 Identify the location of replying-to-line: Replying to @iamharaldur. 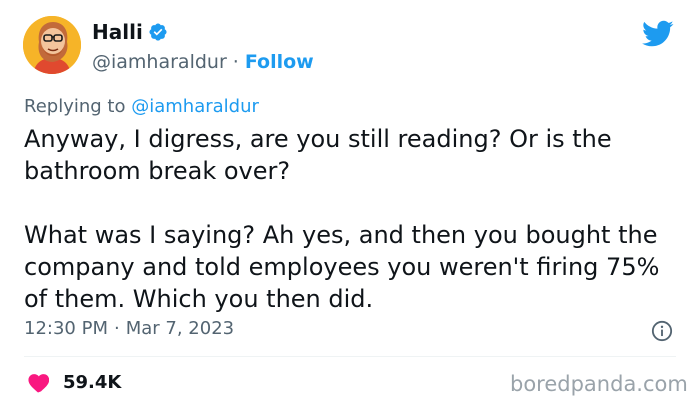
(141, 106).